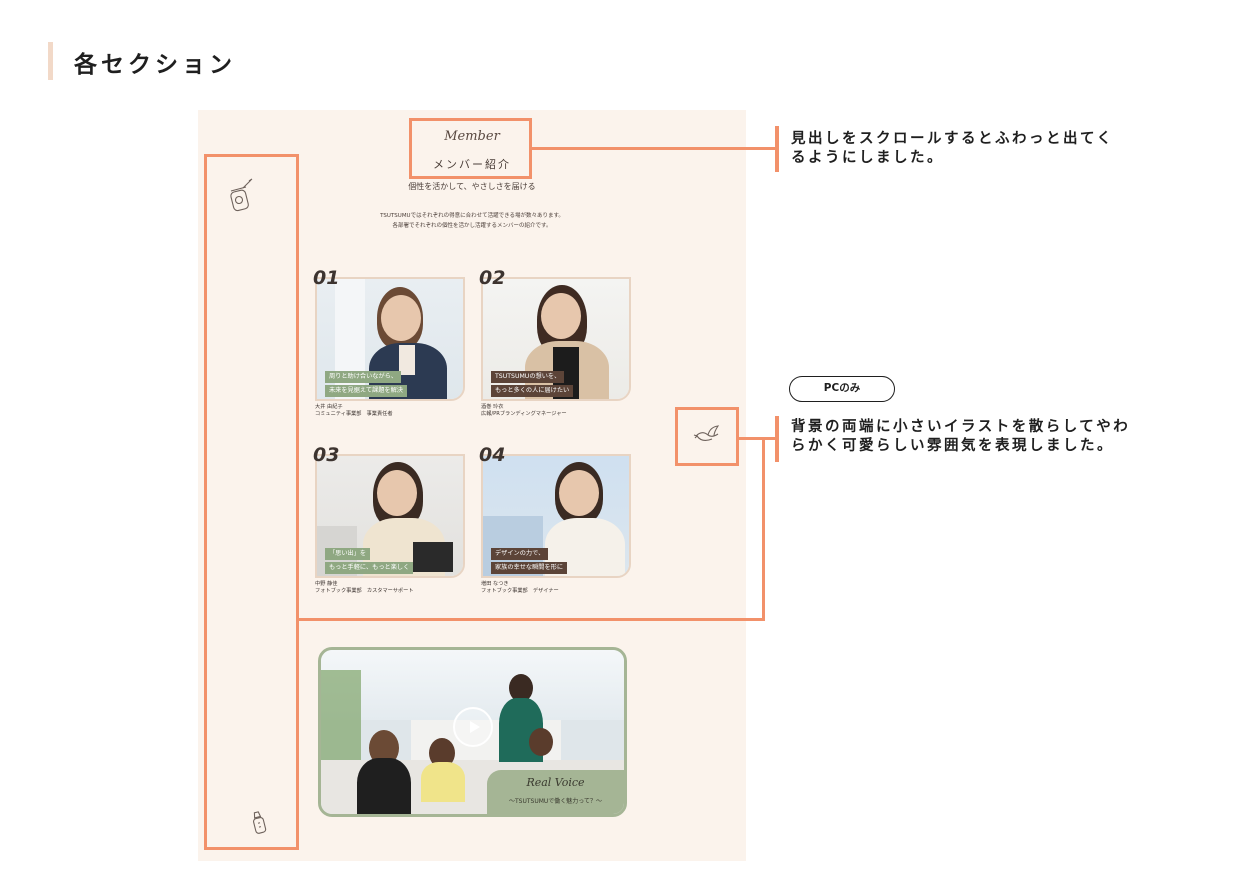 This screenshot has width=1250, height=894. Describe the element at coordinates (473, 727) in the screenshot. I see `play-icon` at that location.